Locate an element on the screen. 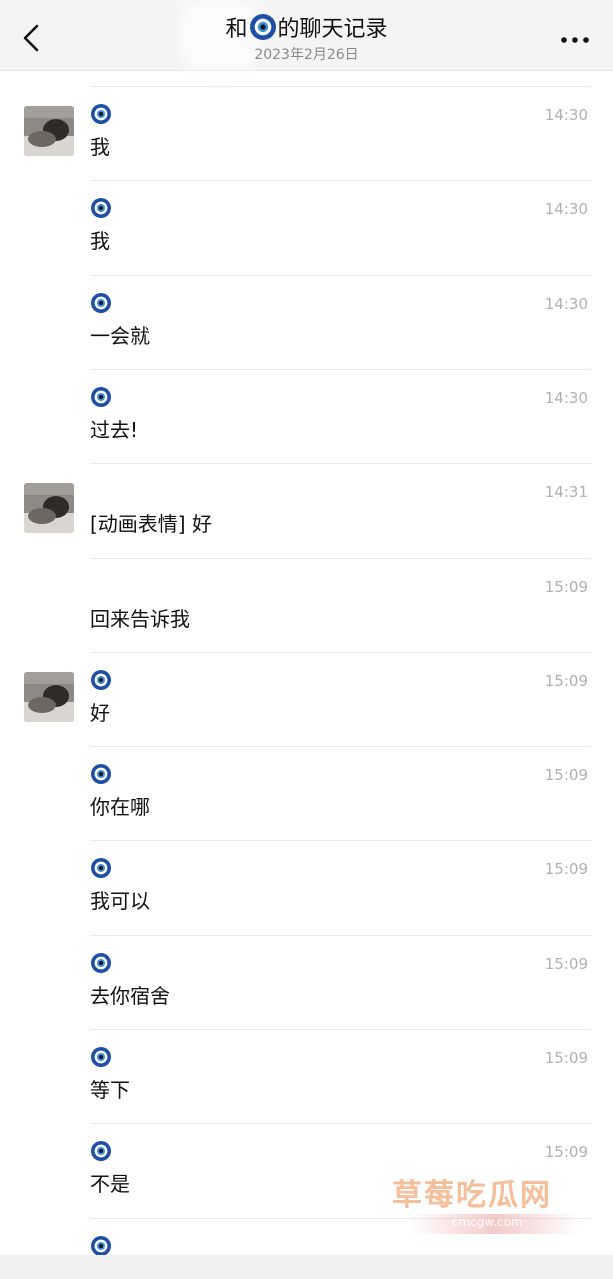 Image resolution: width=613 pixels, height=1279 pixels. message-row: 15:09 好 is located at coordinates (306, 698).